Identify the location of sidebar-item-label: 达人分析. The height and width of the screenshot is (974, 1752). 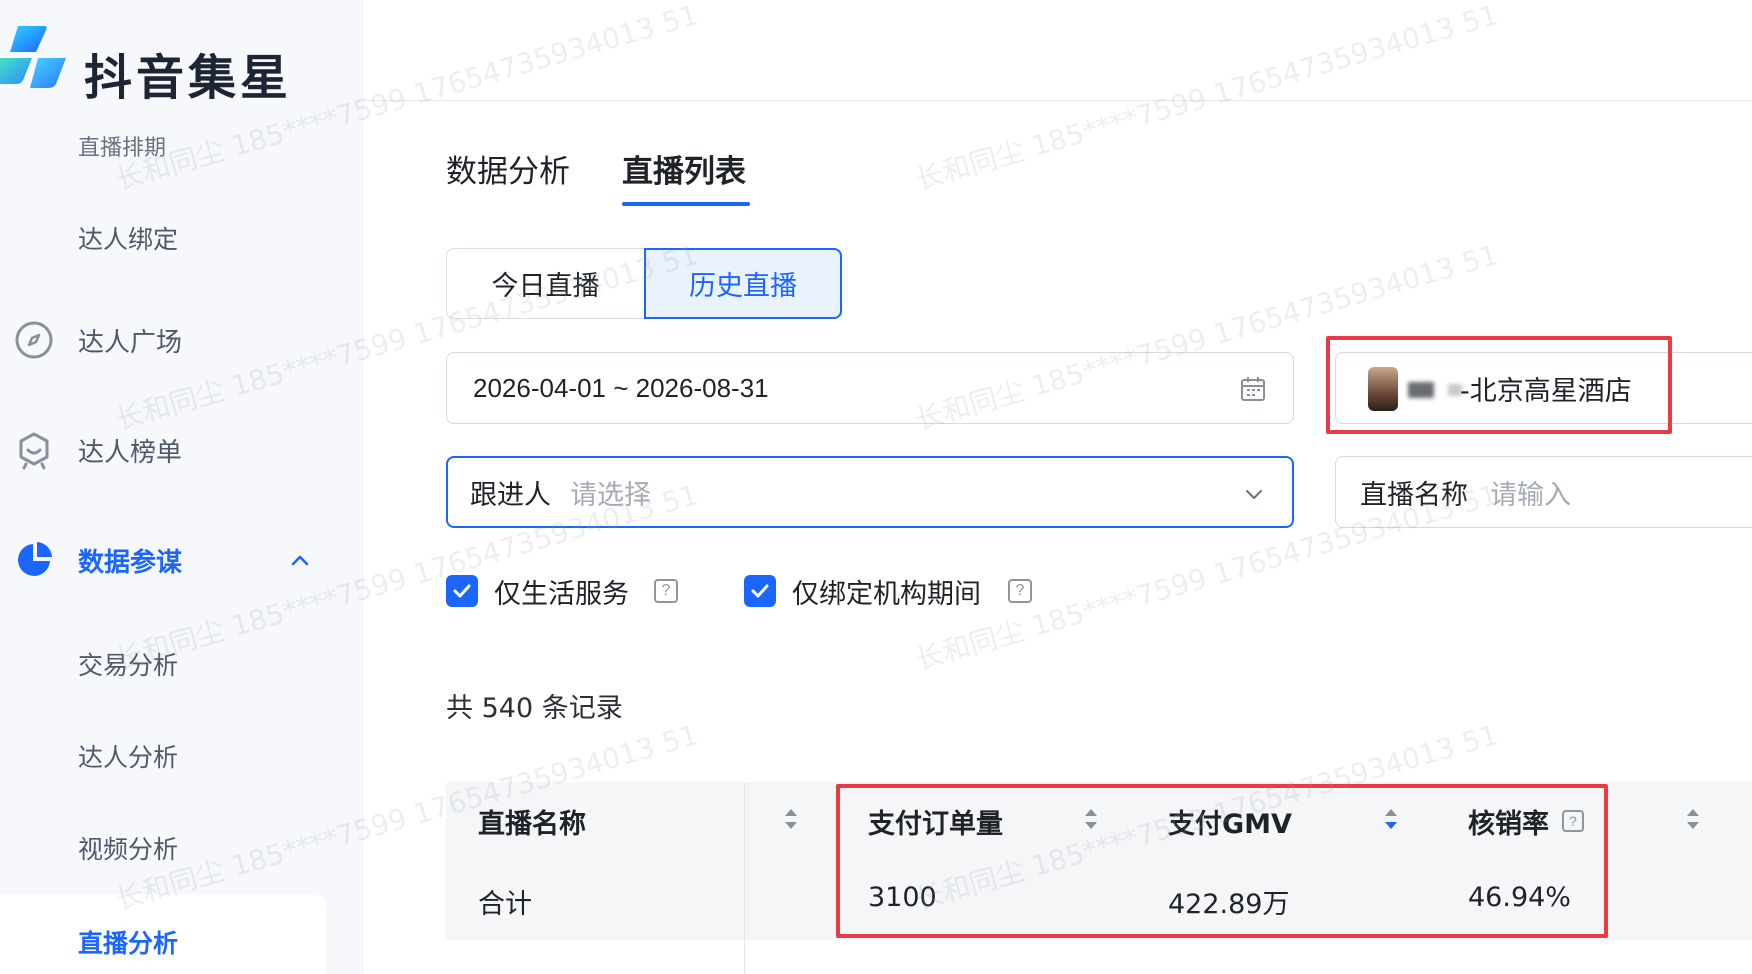
(128, 757).